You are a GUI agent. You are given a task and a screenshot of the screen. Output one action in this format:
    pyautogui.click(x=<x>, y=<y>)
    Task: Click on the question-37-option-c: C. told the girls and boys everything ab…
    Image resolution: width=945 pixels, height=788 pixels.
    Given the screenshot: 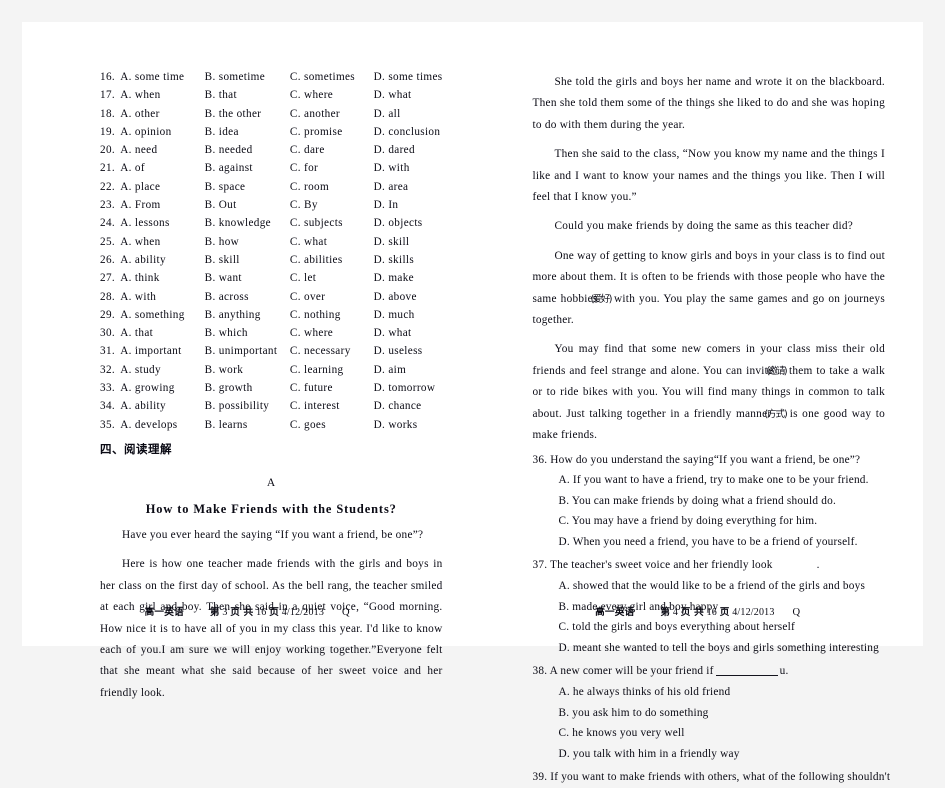 What is the action you would take?
    pyautogui.click(x=709, y=627)
    